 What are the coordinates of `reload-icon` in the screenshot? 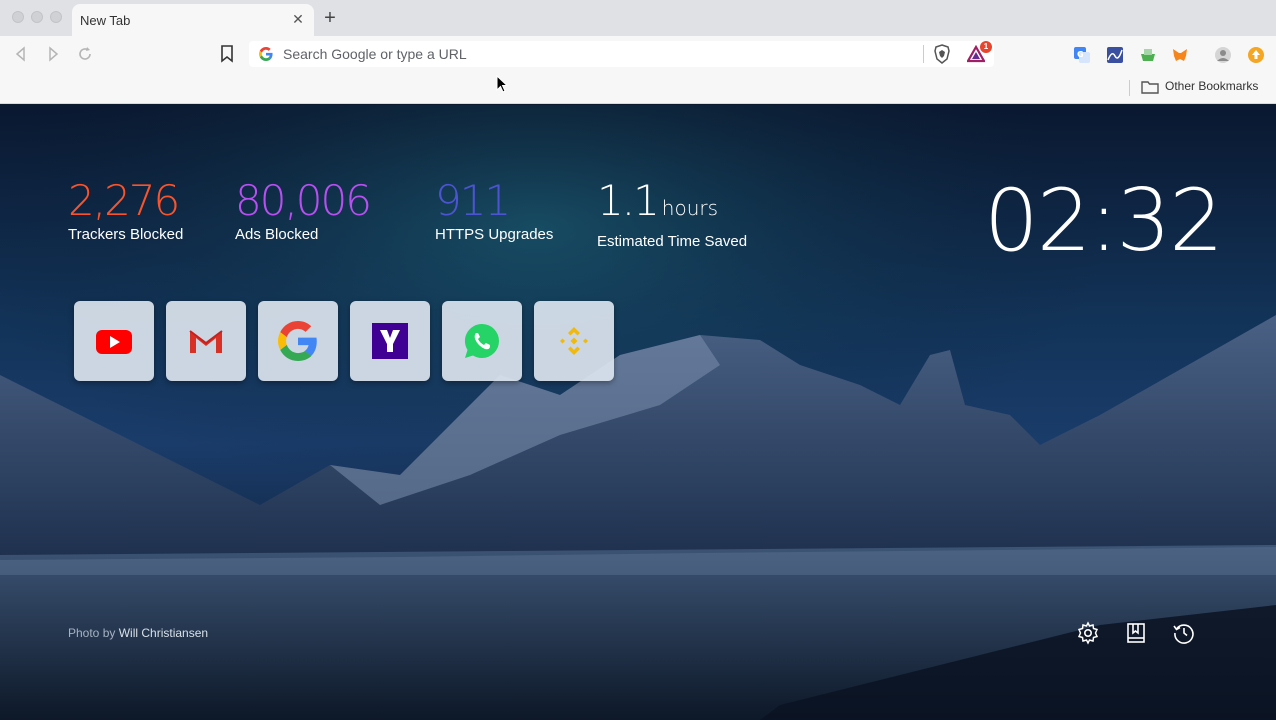 It's located at (85, 54).